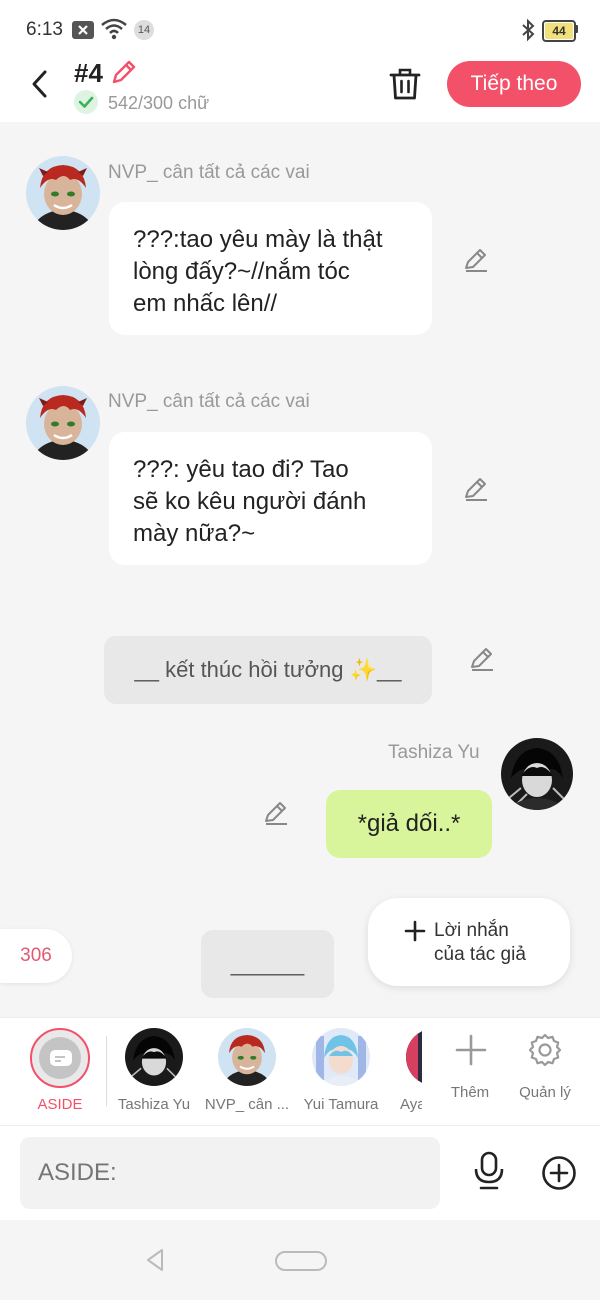  Describe the element at coordinates (405, 84) in the screenshot. I see `trash-icon` at that location.